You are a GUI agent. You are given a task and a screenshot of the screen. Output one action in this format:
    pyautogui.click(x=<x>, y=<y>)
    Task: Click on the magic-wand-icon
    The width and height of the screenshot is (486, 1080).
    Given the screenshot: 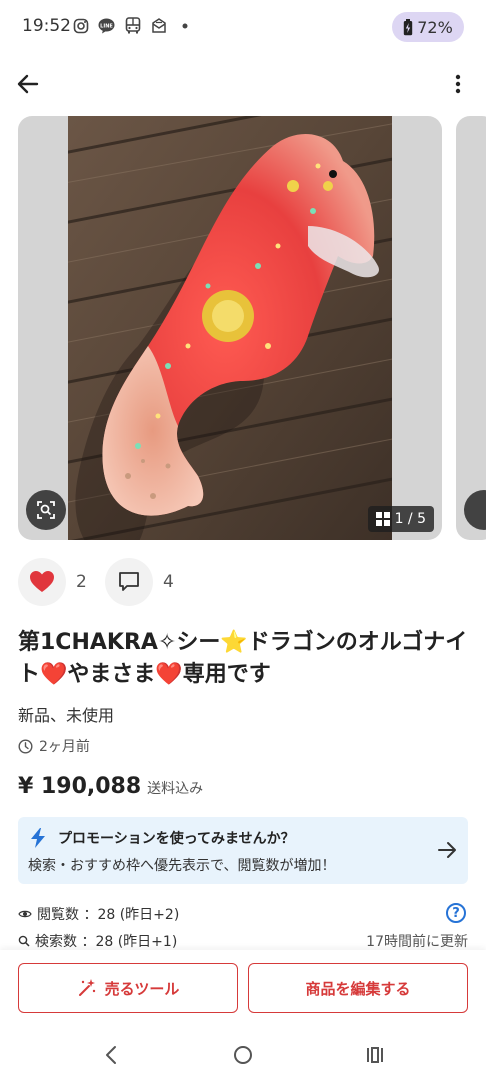 What is the action you would take?
    pyautogui.click(x=86, y=987)
    